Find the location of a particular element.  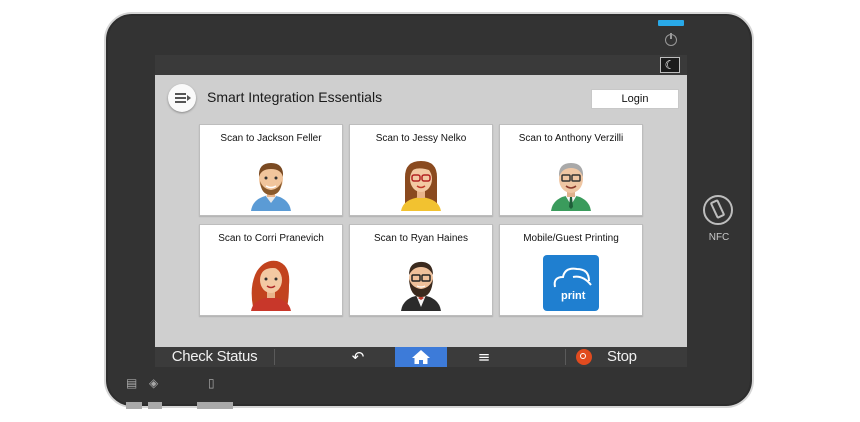

menu-icon is located at coordinates (180, 98).